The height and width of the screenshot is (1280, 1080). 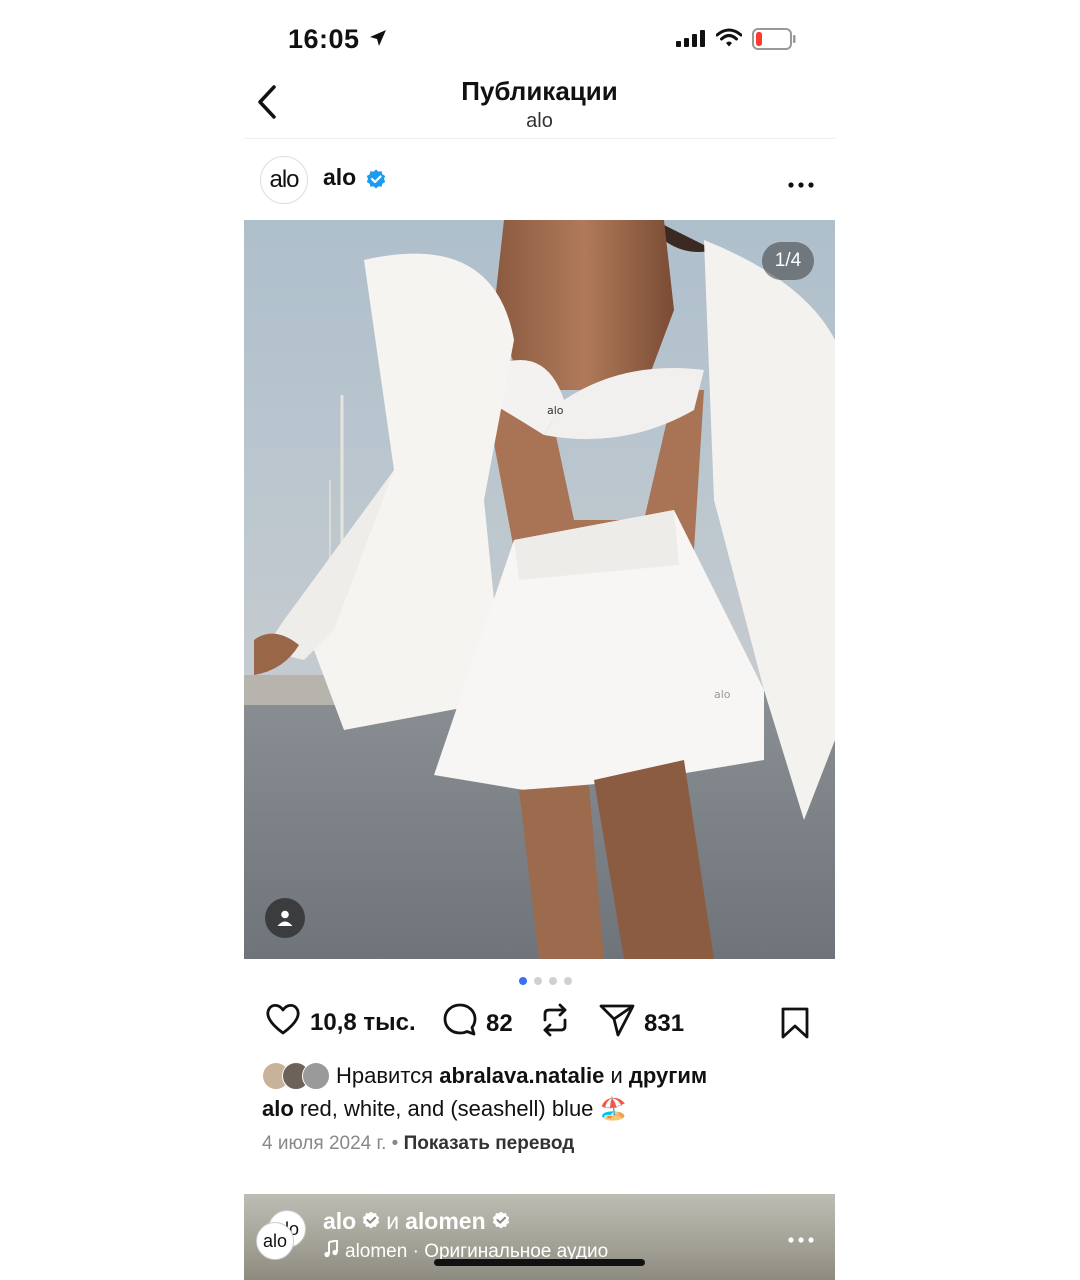 What do you see at coordinates (363, 1022) in the screenshot?
I see `likes-count: 10,8 тыс.` at bounding box center [363, 1022].